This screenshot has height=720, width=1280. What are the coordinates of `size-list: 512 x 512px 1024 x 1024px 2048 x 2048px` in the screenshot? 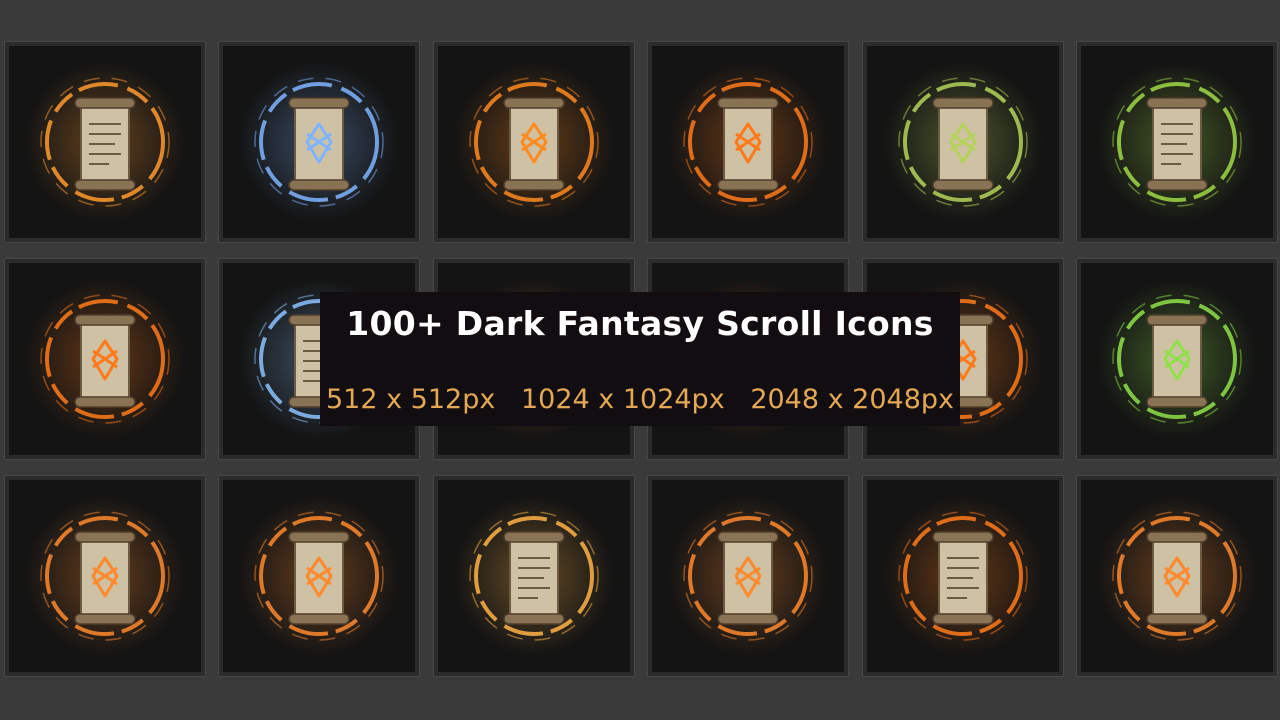 It's located at (640, 400).